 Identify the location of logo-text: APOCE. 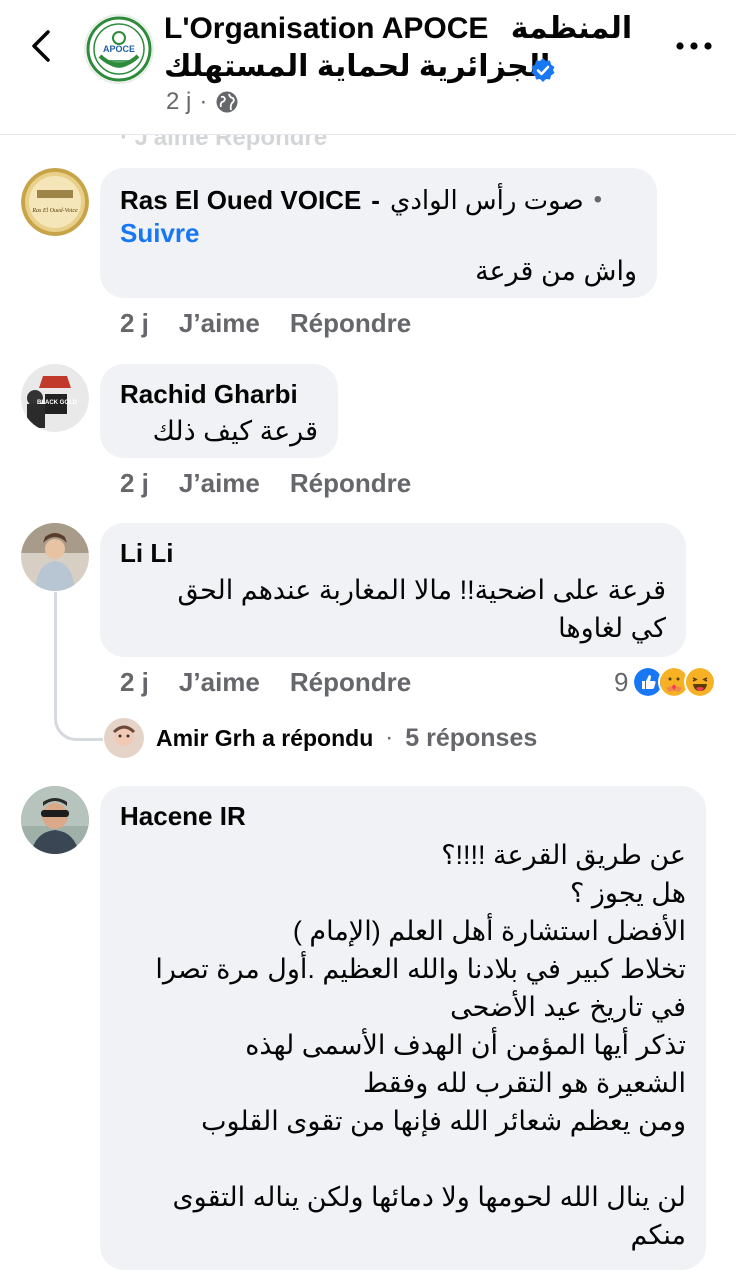
(119, 49).